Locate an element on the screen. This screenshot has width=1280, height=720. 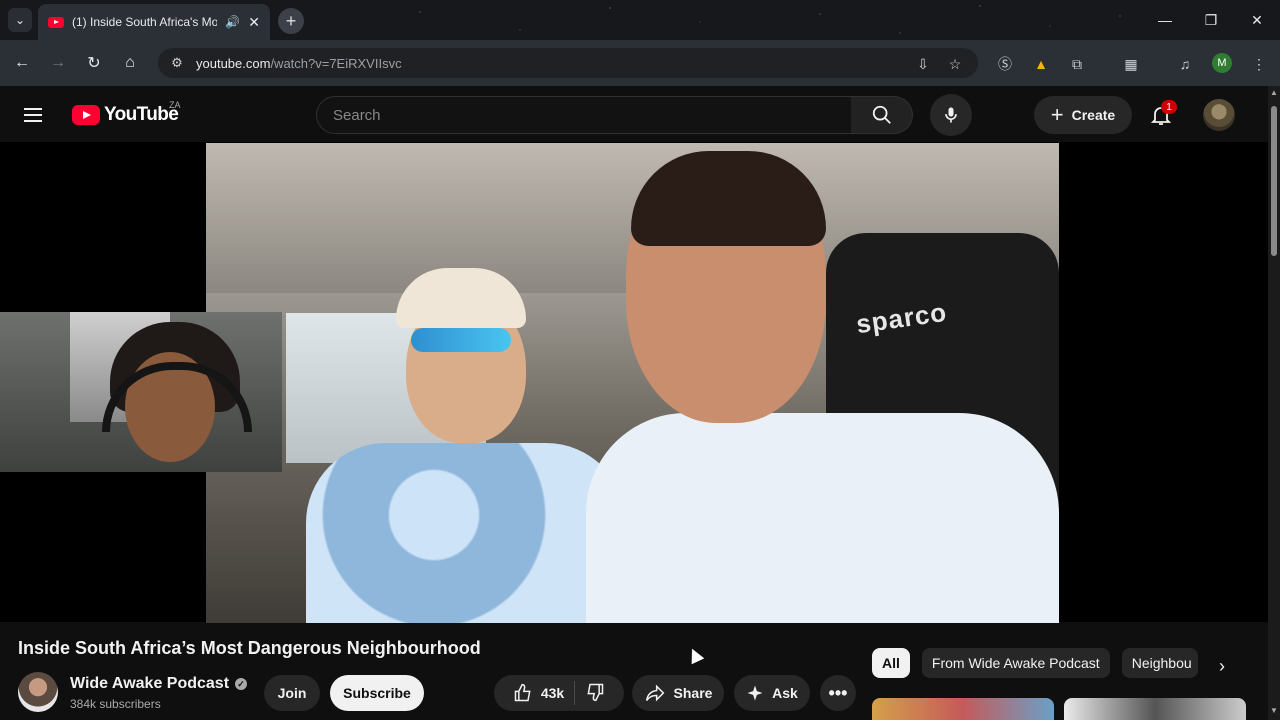
create-button: + Create is located at coordinates (1083, 115).